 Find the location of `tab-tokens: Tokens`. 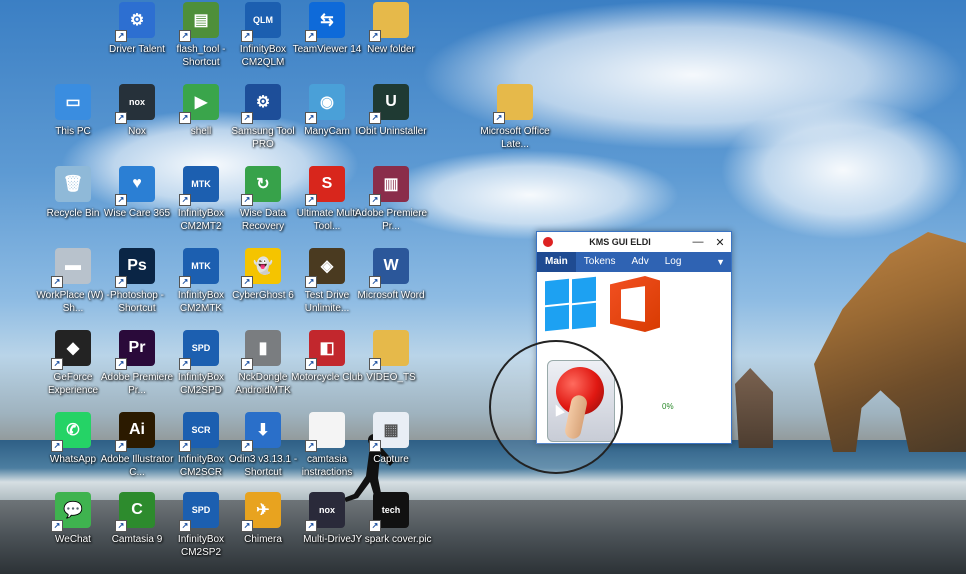

tab-tokens: Tokens is located at coordinates (600, 262).